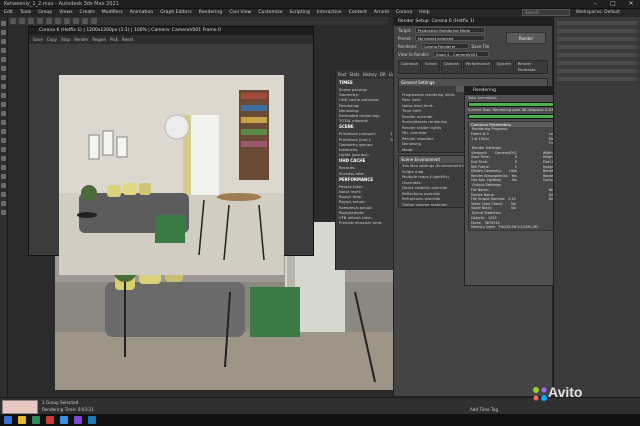 This screenshot has height=426, width=640. Describe the element at coordinates (25, 13) in the screenshot. I see `menu-item-tools: Tools` at that location.